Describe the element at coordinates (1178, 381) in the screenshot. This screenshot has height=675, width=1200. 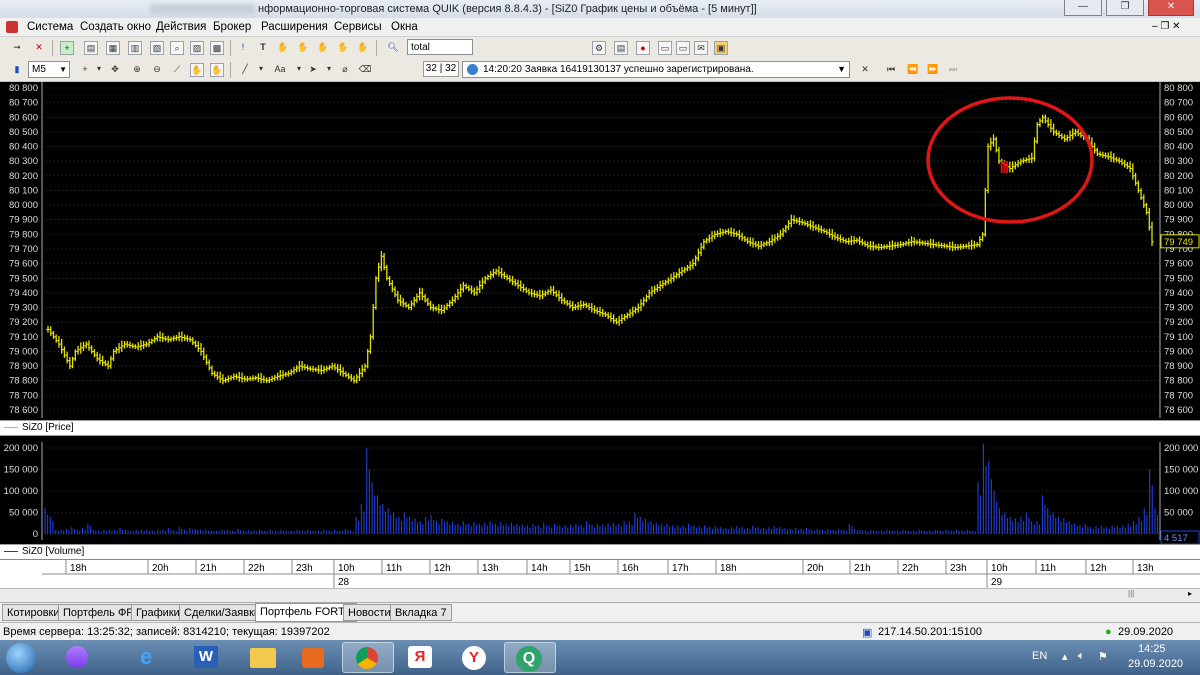
I see `price-tick-label-right: 78 800` at that location.